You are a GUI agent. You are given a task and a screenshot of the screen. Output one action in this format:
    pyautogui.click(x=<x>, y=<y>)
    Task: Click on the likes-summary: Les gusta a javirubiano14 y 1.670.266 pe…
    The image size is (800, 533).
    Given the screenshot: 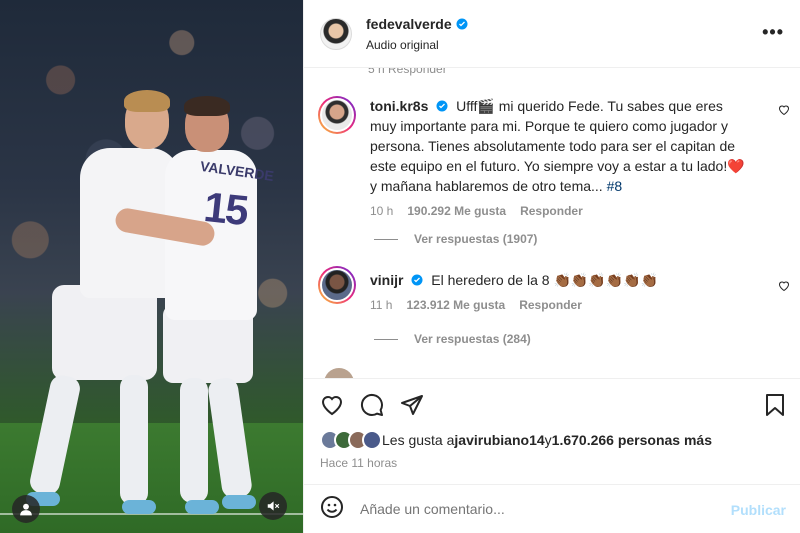 What is the action you would take?
    pyautogui.click(x=516, y=440)
    